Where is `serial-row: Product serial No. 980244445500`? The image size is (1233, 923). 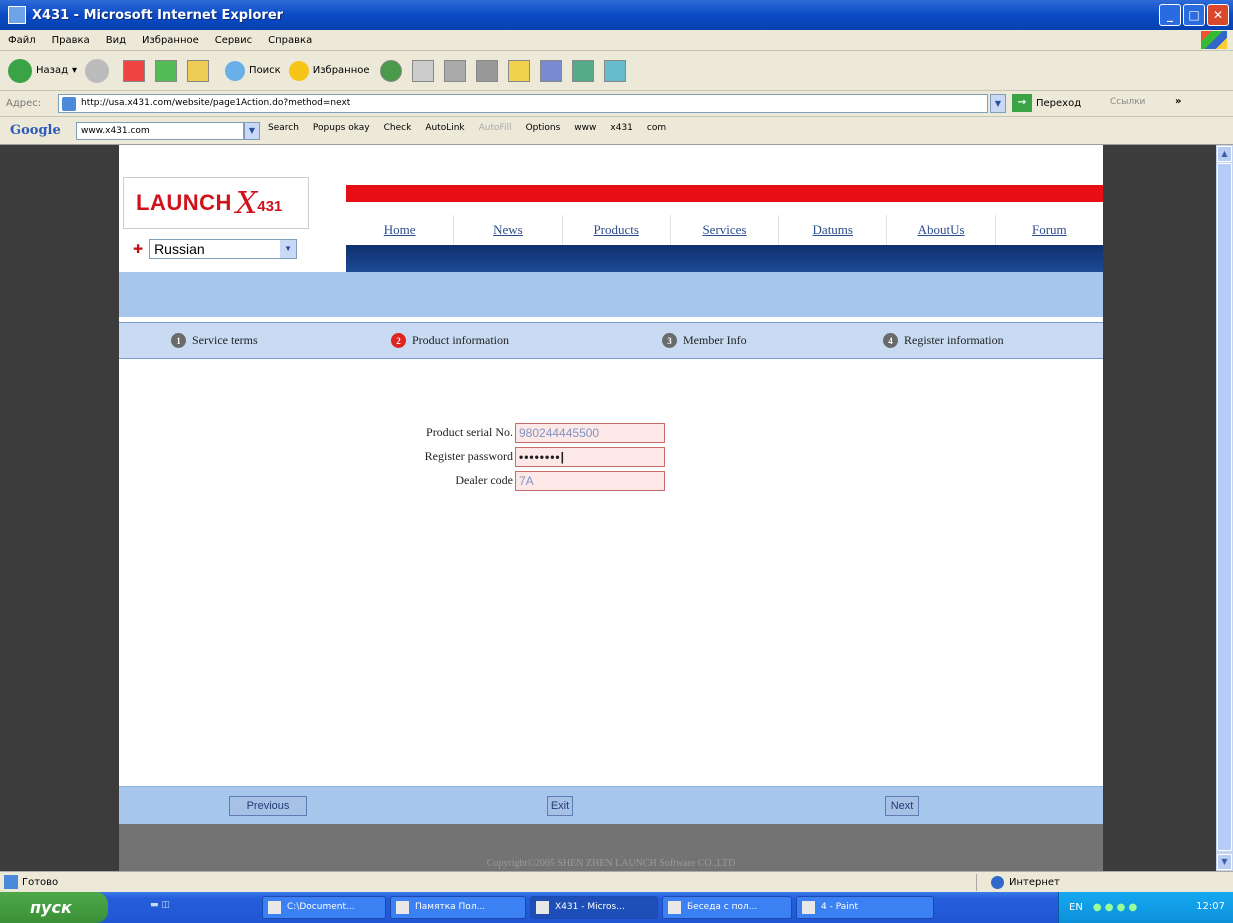
serial-row: Product serial No. 980244445500 is located at coordinates (611, 433).